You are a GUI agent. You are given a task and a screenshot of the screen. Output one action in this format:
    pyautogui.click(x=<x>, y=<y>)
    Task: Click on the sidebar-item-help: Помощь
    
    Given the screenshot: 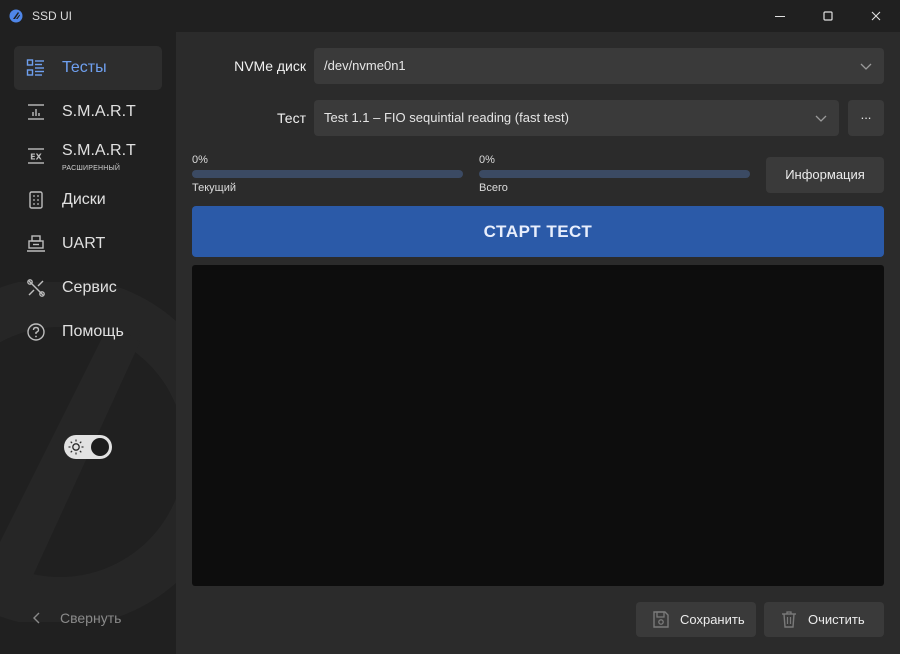 What is the action you would take?
    pyautogui.click(x=88, y=332)
    